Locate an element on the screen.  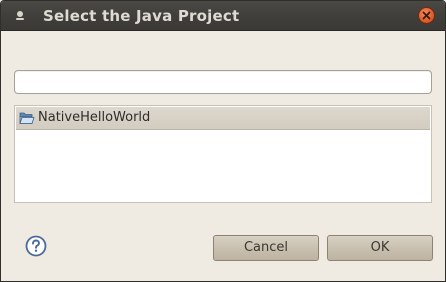
cancel-button: Cancel is located at coordinates (266, 248).